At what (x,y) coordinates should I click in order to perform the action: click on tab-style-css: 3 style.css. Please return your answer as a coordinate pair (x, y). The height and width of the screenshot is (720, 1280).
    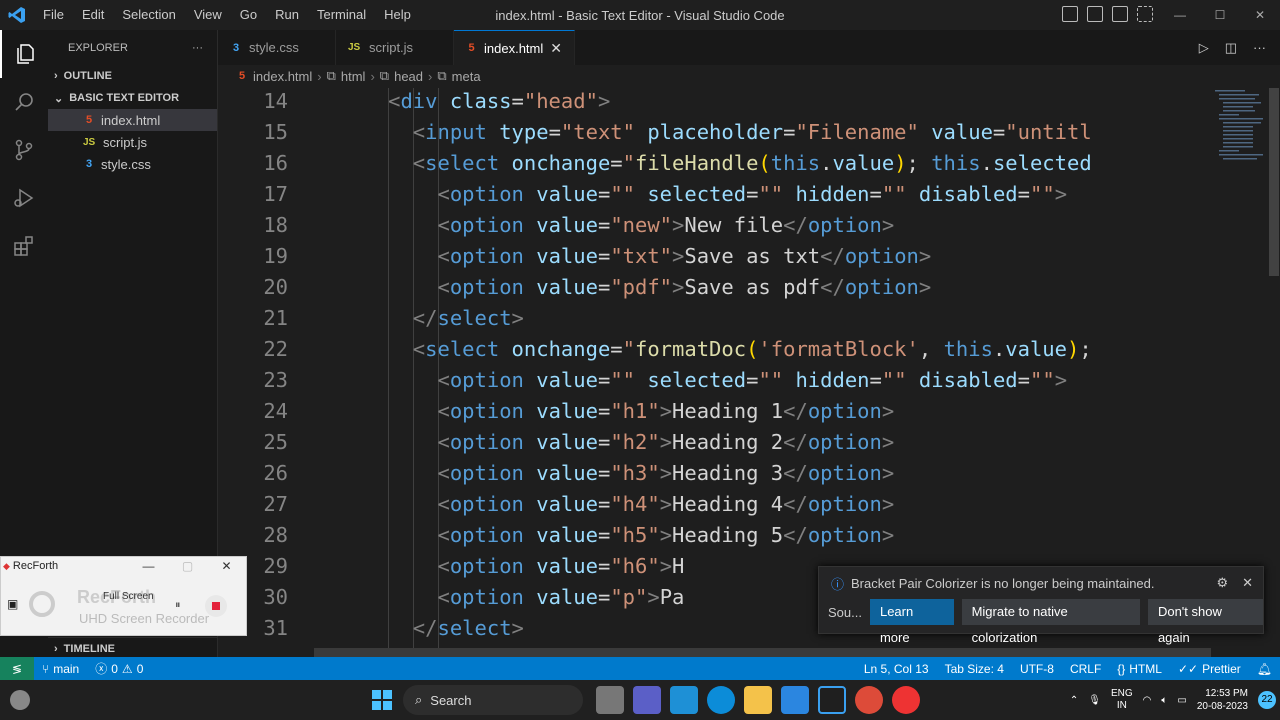
    Looking at the image, I should click on (277, 47).